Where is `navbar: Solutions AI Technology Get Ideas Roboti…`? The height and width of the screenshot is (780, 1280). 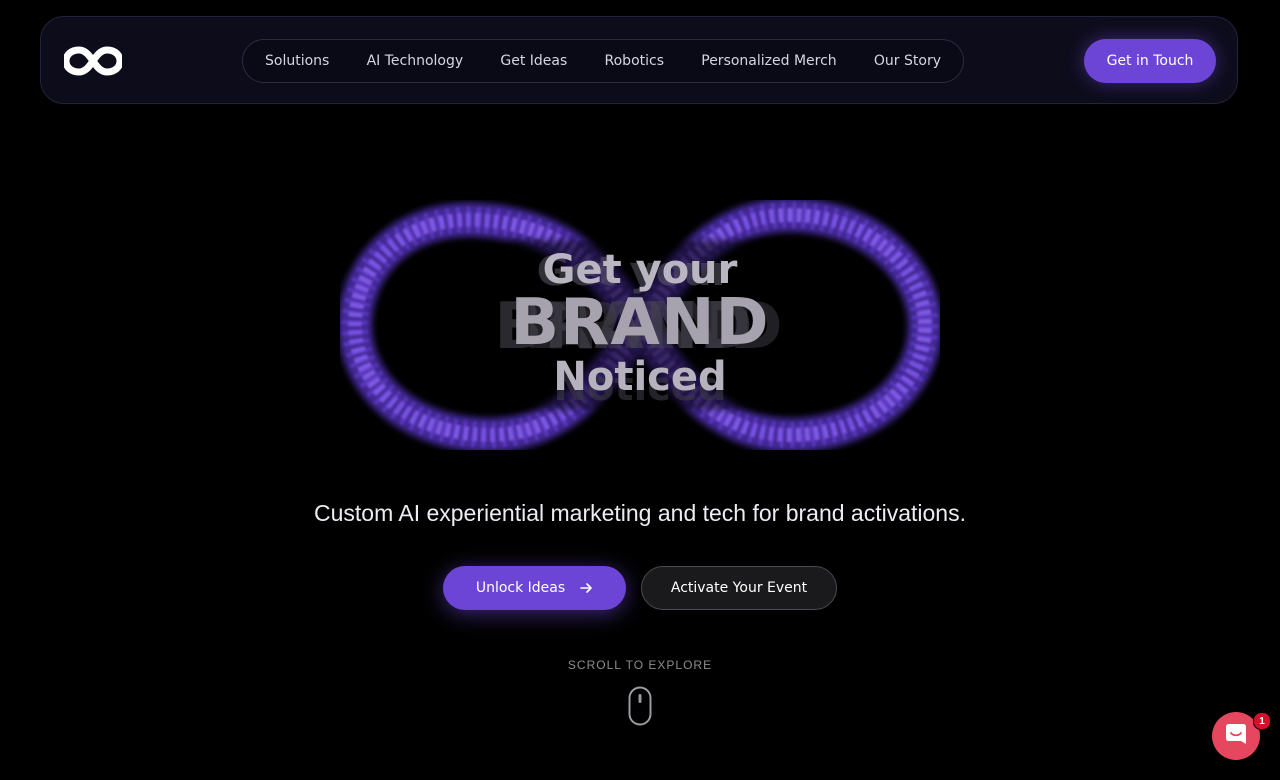 navbar: Solutions AI Technology Get Ideas Roboti… is located at coordinates (639, 60).